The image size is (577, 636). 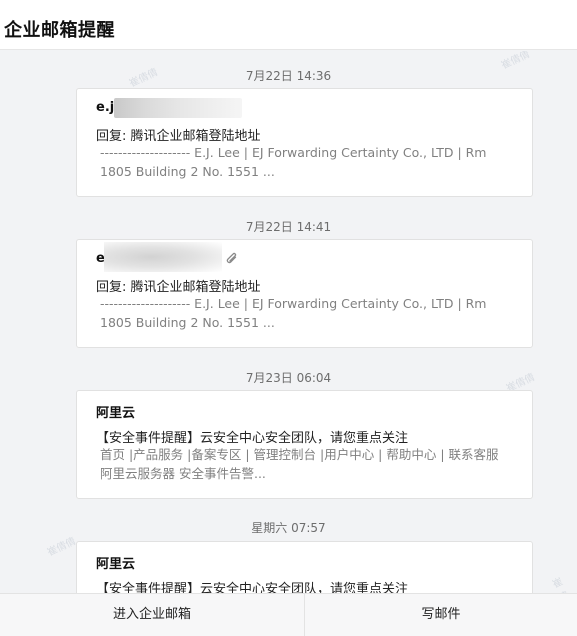 I want to click on message-timestamp: 7月23日 06:04, so click(x=288, y=378).